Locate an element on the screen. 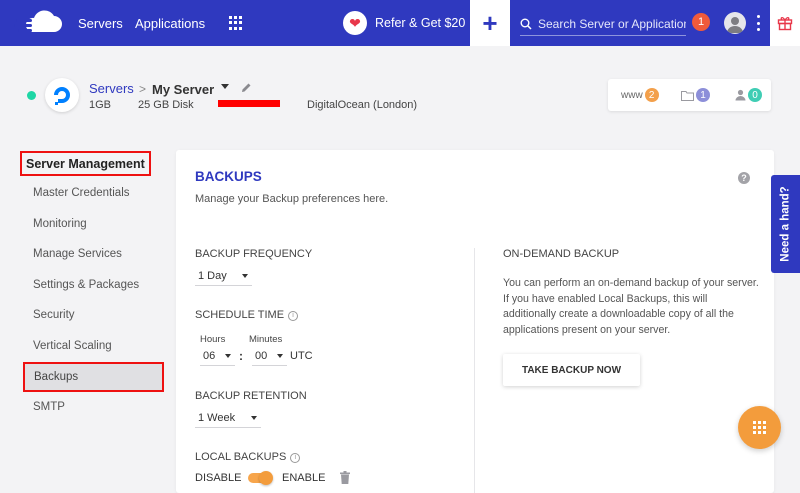 Image resolution: width=800 pixels, height=493 pixels. server-name: My Server is located at coordinates (183, 89).